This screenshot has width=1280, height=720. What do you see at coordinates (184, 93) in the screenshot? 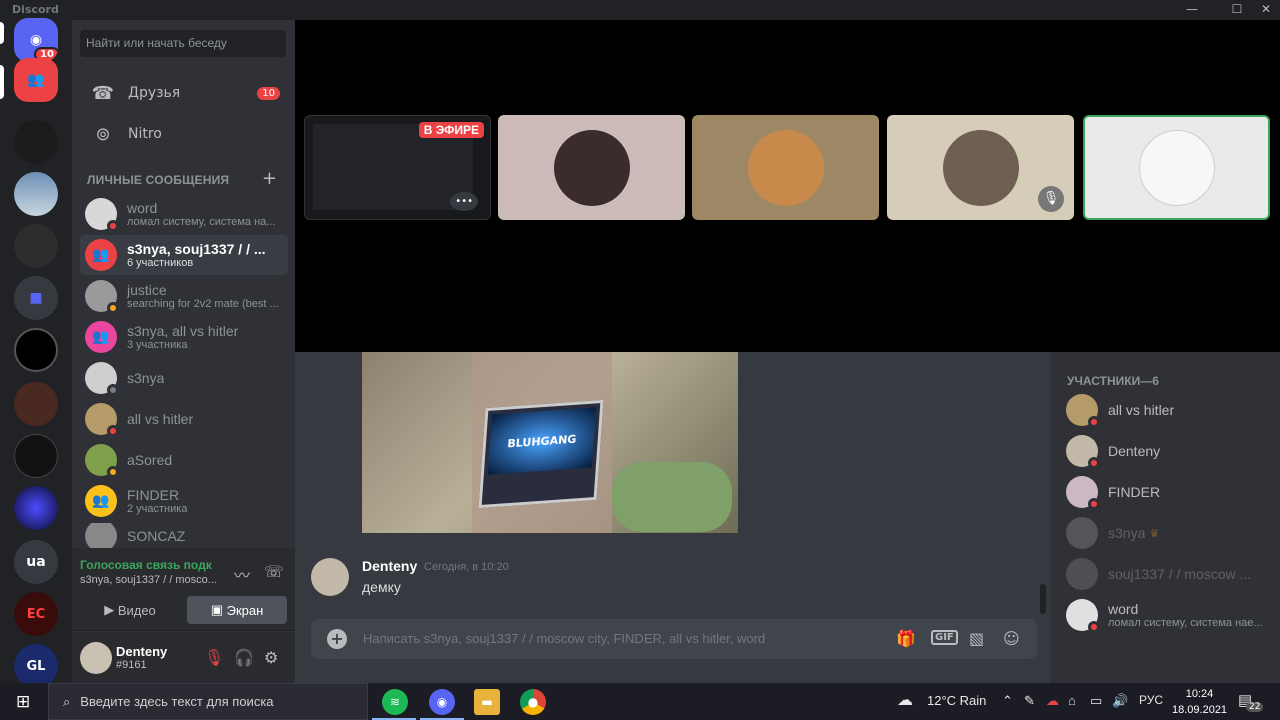
I see `friends-item: ☎ Друзья 10` at bounding box center [184, 93].